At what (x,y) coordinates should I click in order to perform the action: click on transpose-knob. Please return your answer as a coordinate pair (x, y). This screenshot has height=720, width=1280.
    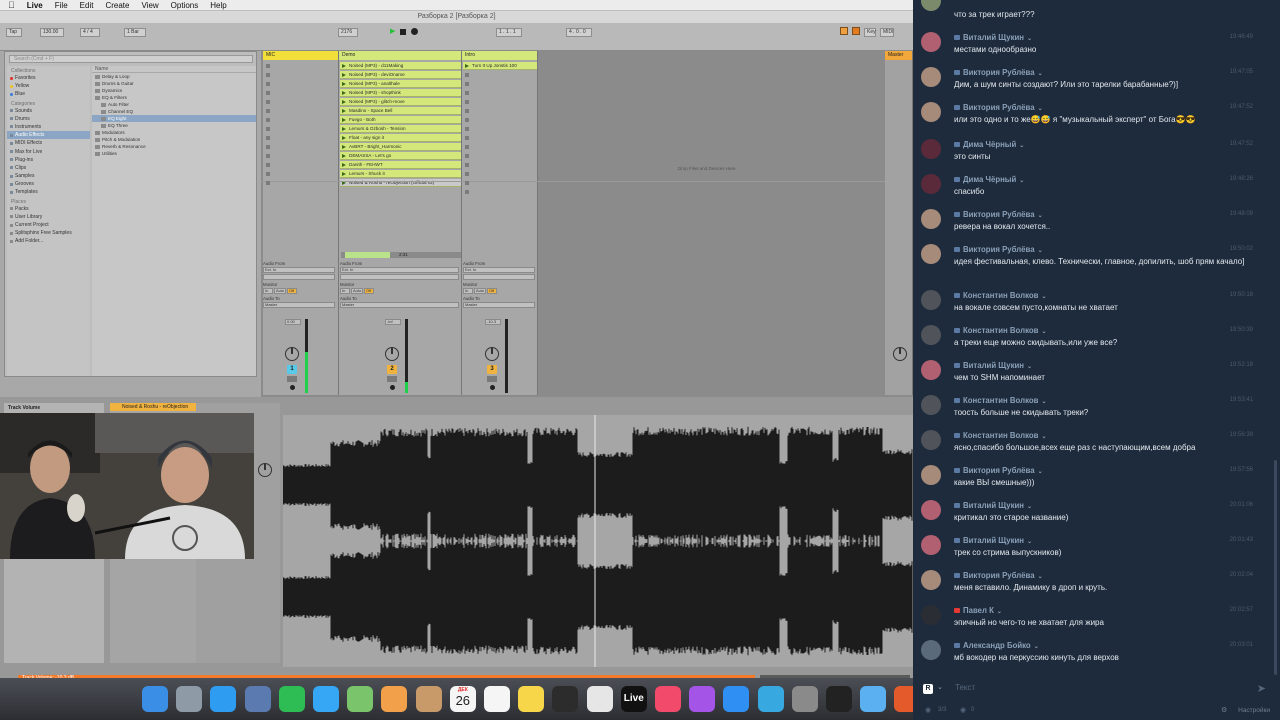
    Looking at the image, I should click on (265, 470).